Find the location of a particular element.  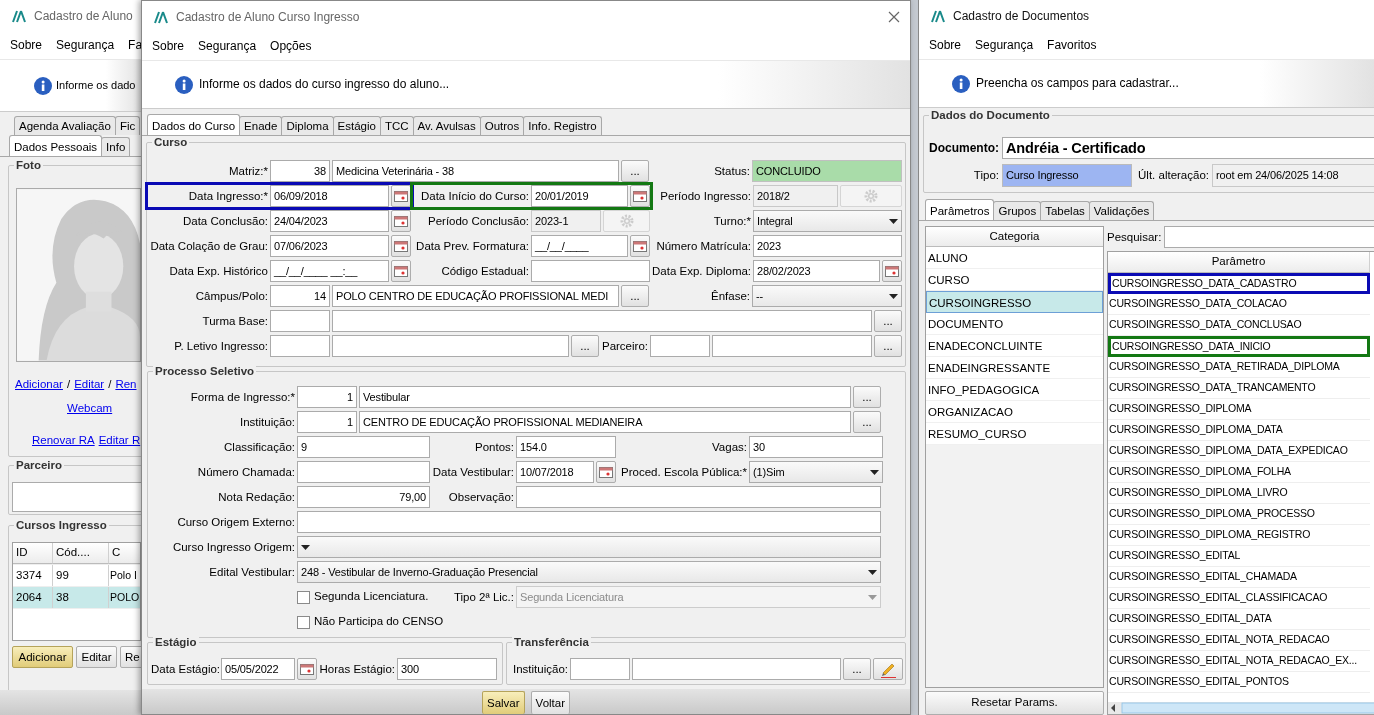

link: Ren is located at coordinates (126, 386).